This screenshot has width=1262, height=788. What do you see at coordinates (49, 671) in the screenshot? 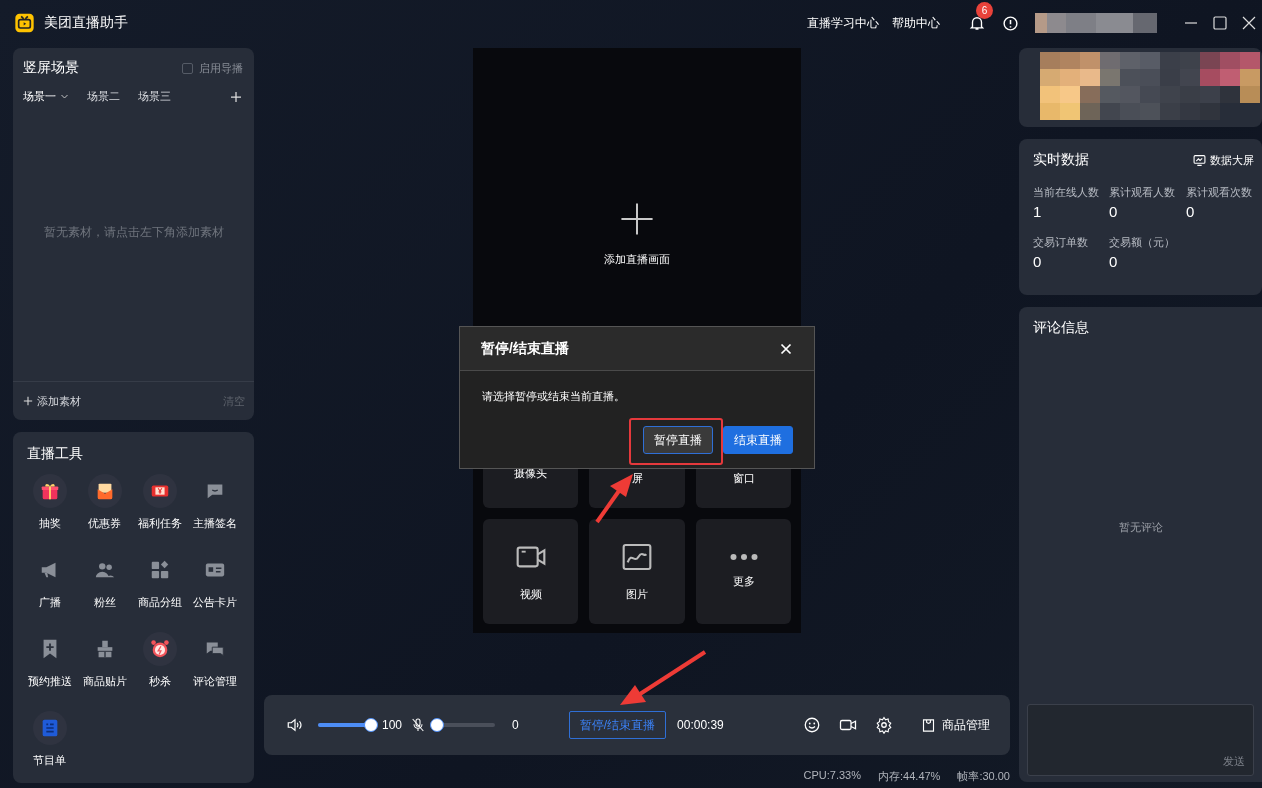
I see `tool-item: 预约推送` at bounding box center [49, 671].